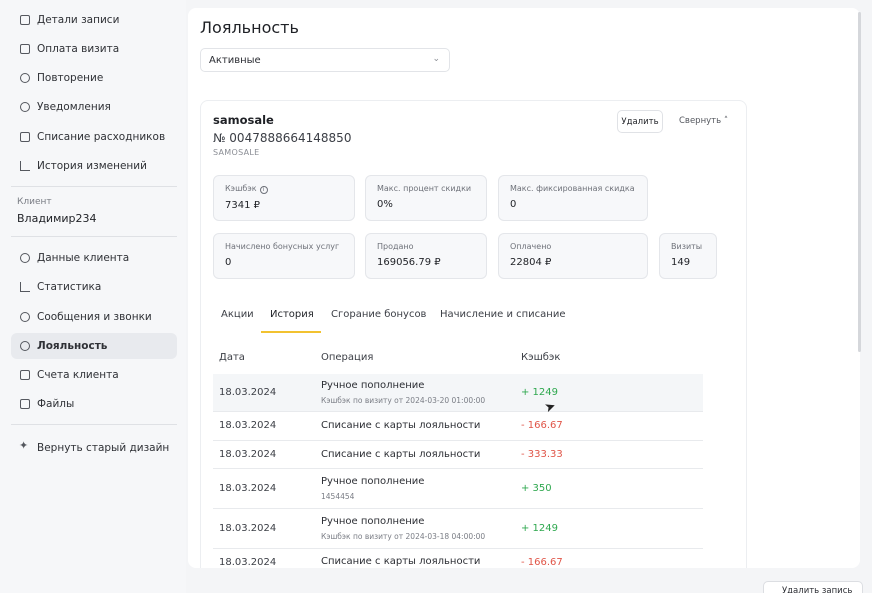 The width and height of the screenshot is (872, 593). Describe the element at coordinates (25, 20) in the screenshot. I see `calendar-icon` at that location.